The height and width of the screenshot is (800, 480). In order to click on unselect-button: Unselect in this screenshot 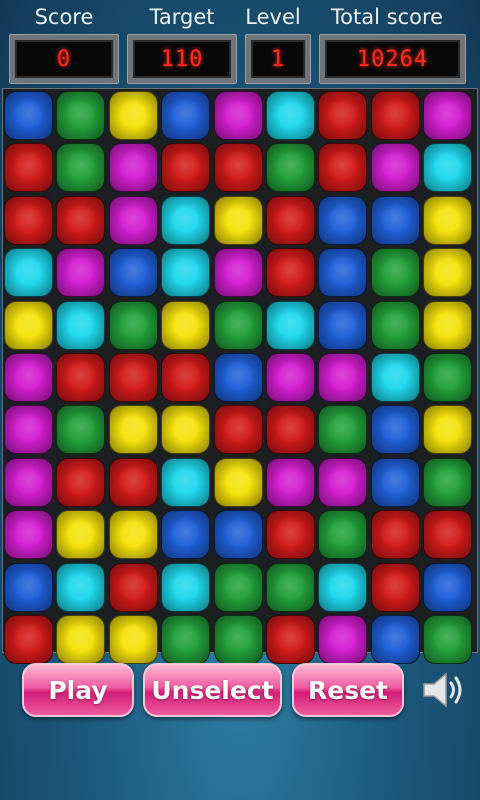, I will do `click(212, 690)`.